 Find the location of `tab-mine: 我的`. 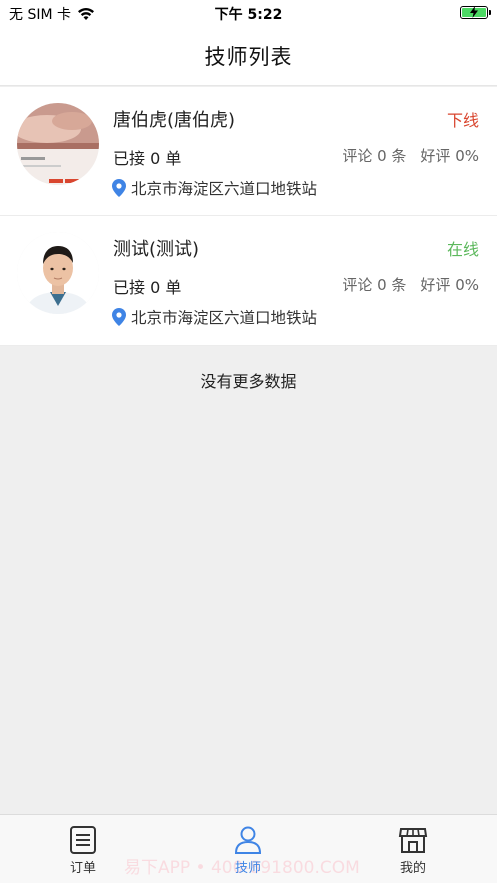

tab-mine: 我的 is located at coordinates (413, 850).